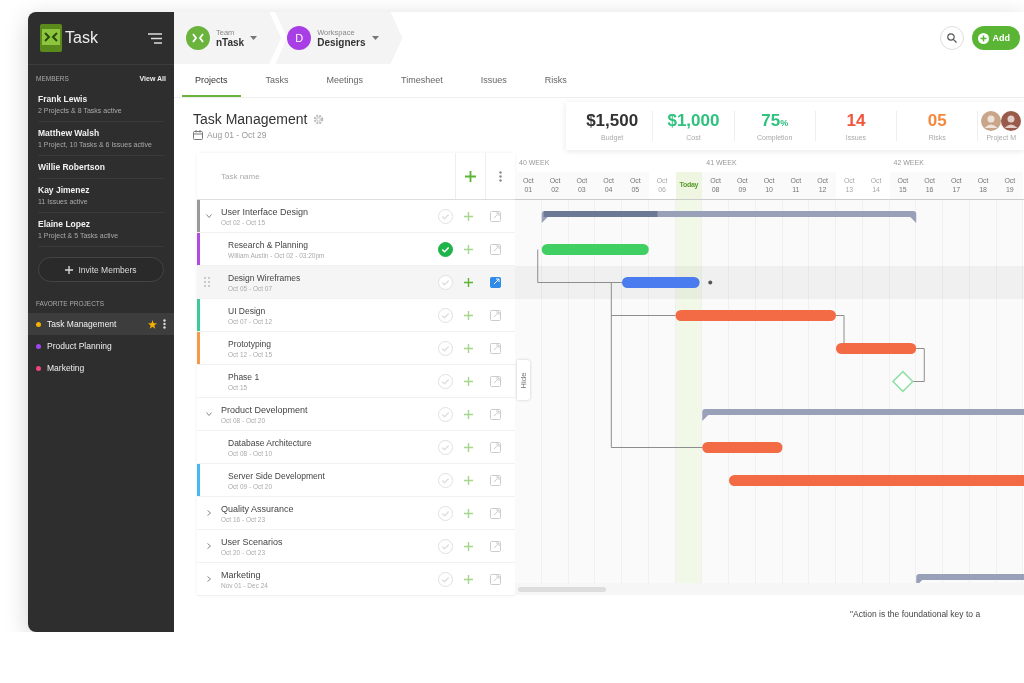 The image size is (1024, 683). Describe the element at coordinates (915, 613) in the screenshot. I see `quote-text: "Action is the foundational key to a` at that location.